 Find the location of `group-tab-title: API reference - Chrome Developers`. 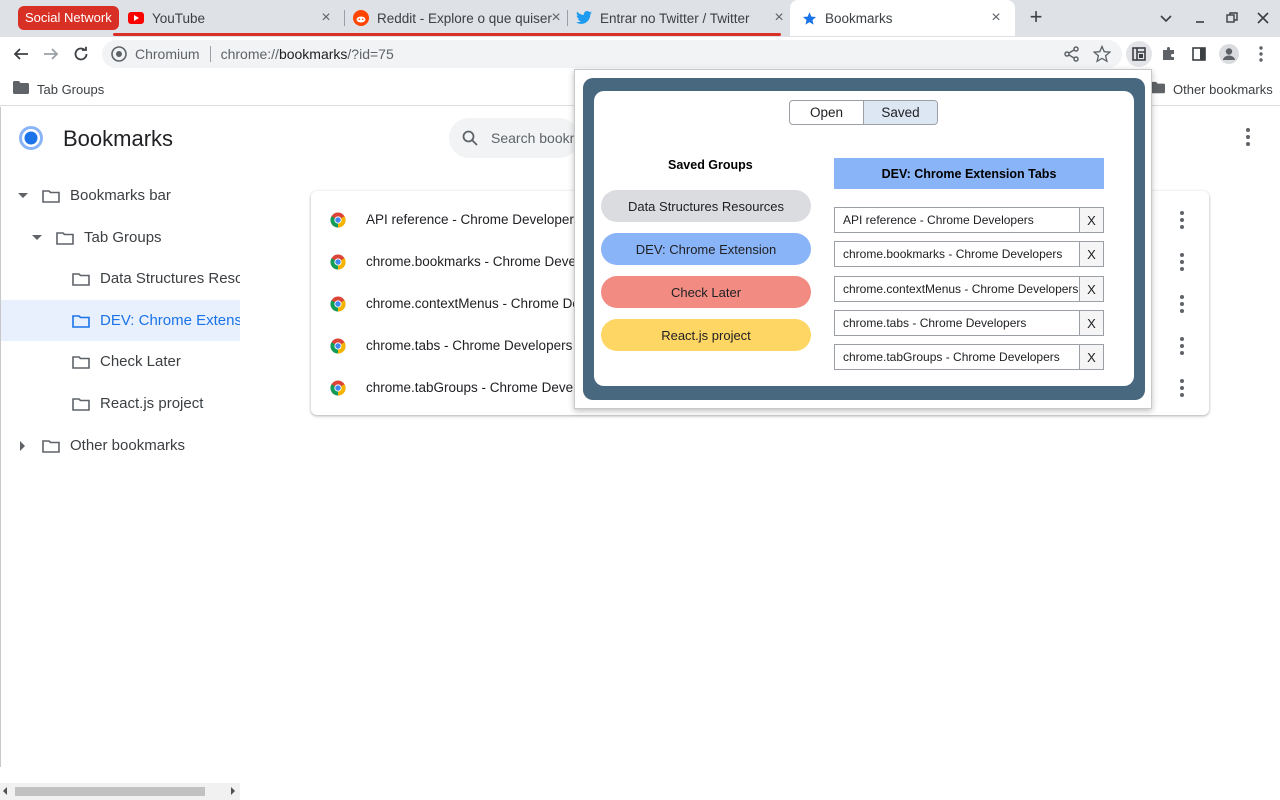

group-tab-title: API reference - Chrome Developers is located at coordinates (957, 220).